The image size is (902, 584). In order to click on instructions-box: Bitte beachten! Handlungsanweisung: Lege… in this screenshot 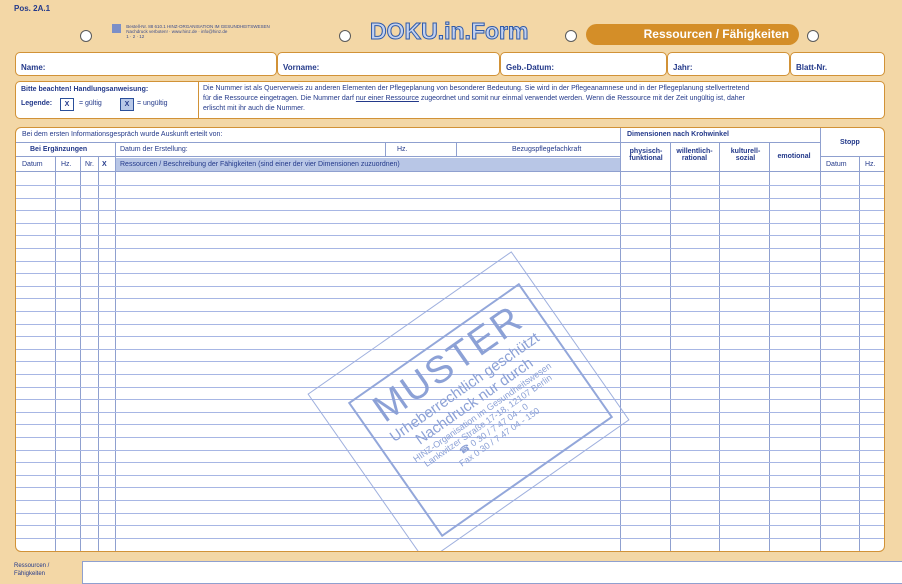, I will do `click(450, 100)`.